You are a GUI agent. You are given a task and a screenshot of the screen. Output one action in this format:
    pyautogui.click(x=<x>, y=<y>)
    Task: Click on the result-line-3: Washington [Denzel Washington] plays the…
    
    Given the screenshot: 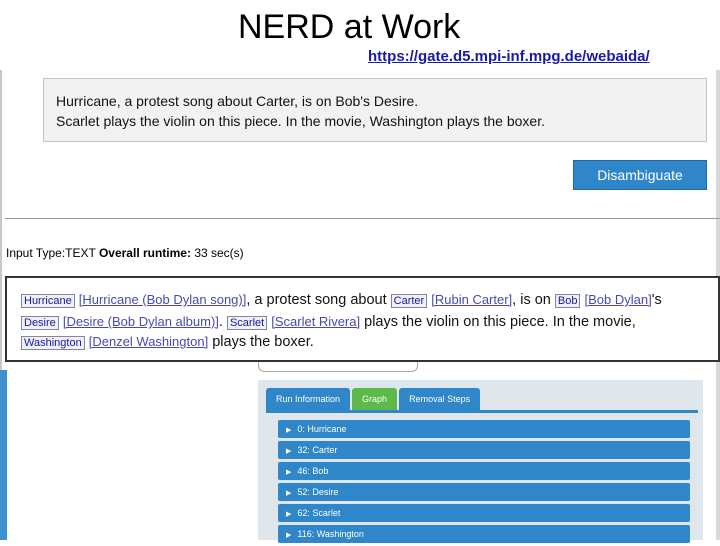 What is the action you would take?
    pyautogui.click(x=167, y=342)
    